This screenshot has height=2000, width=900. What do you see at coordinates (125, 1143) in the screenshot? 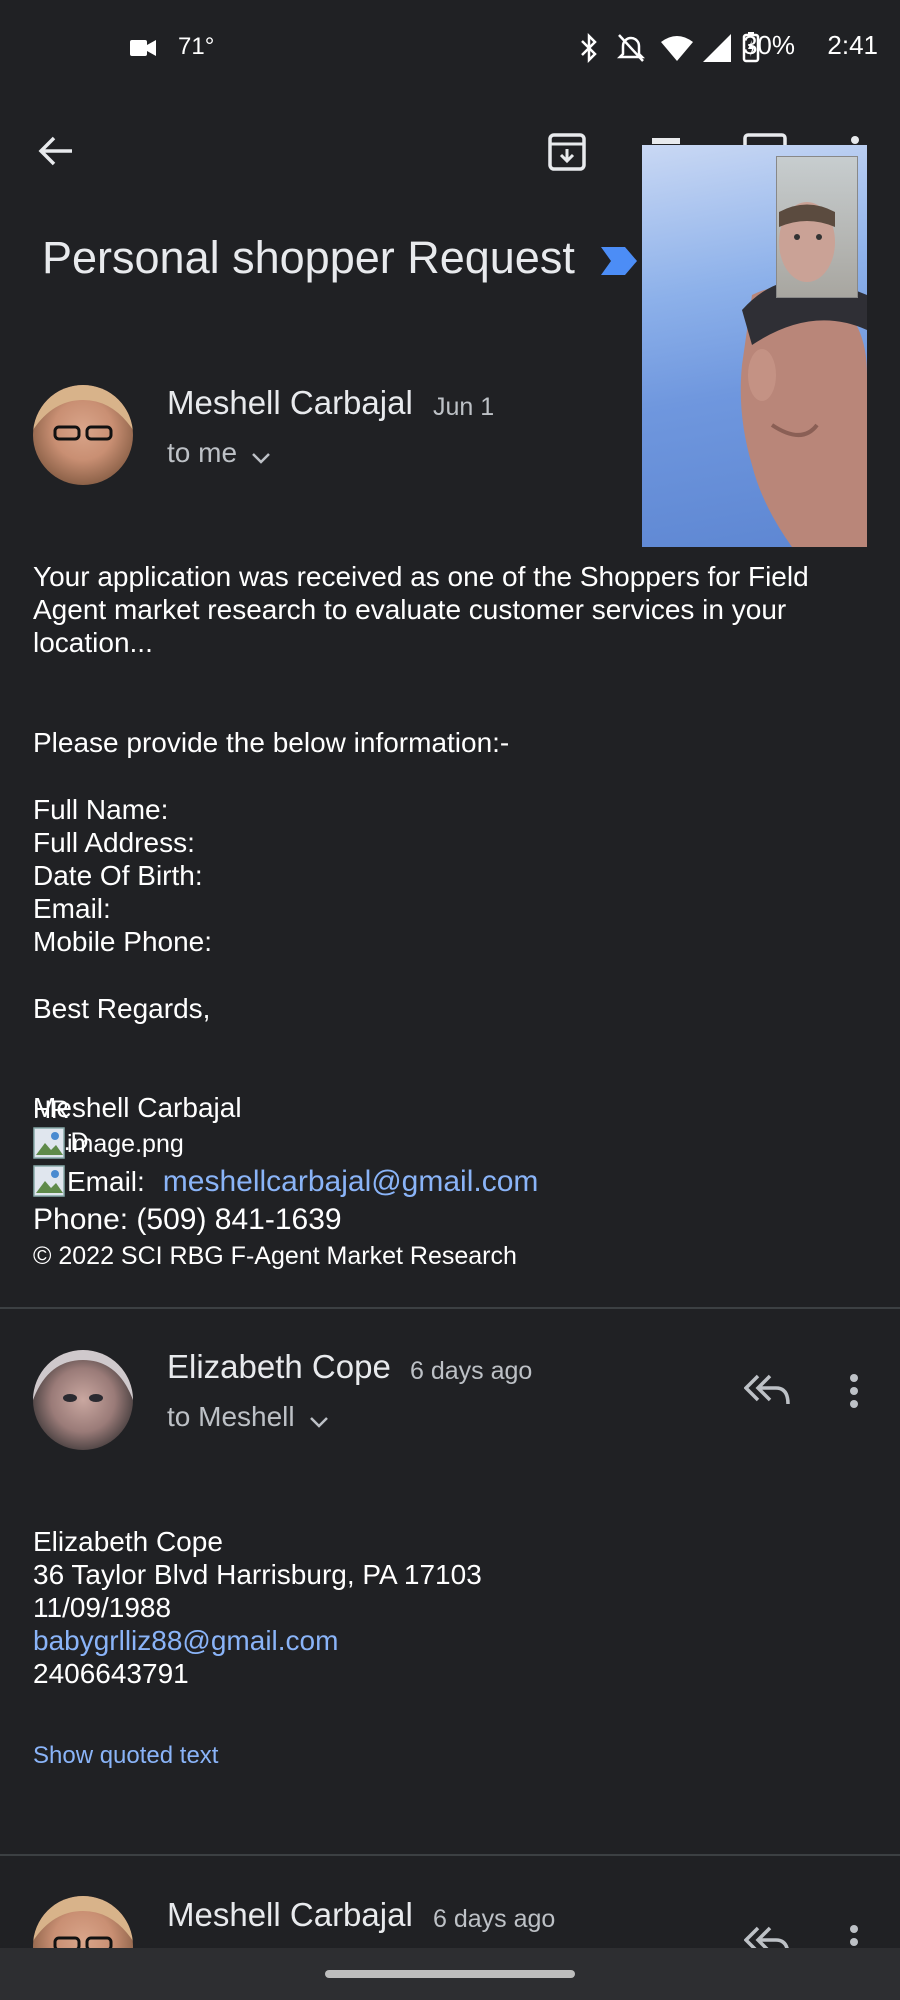
I see `signature-image-alt: image.png` at bounding box center [125, 1143].